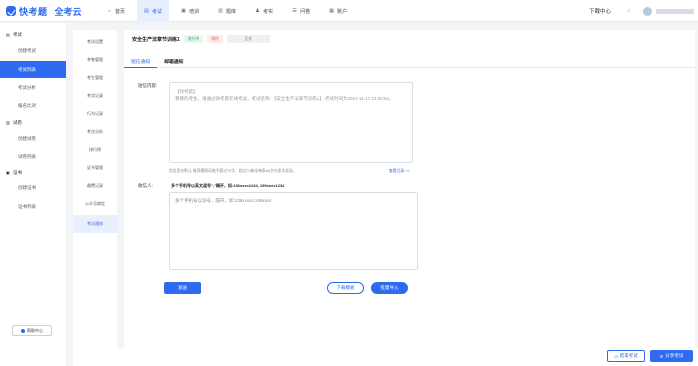 This screenshot has width=698, height=366. Describe the element at coordinates (156, 39) in the screenshot. I see `exam-title: 安全生产法章节训练1` at that location.